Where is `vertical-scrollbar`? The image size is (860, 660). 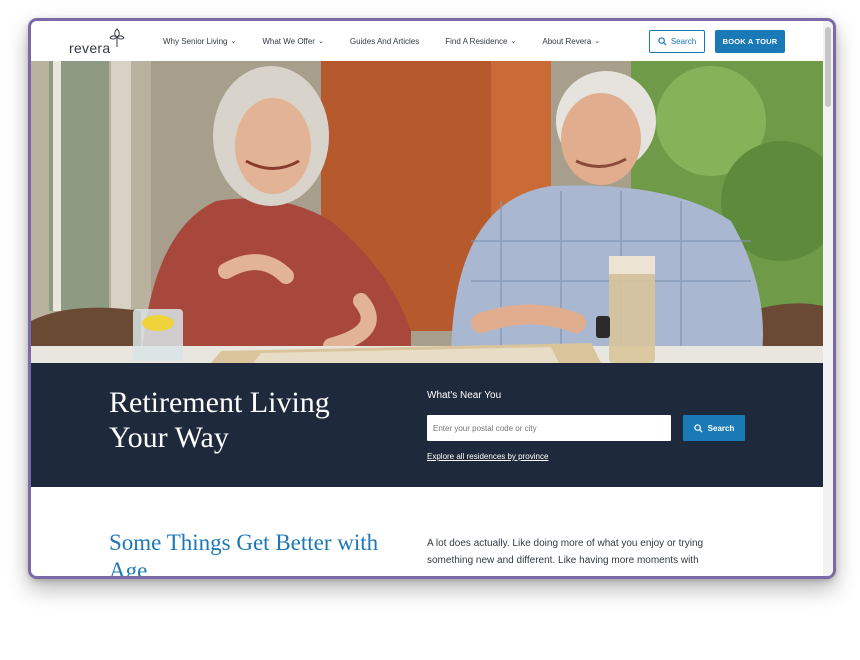
vertical-scrollbar is located at coordinates (828, 298).